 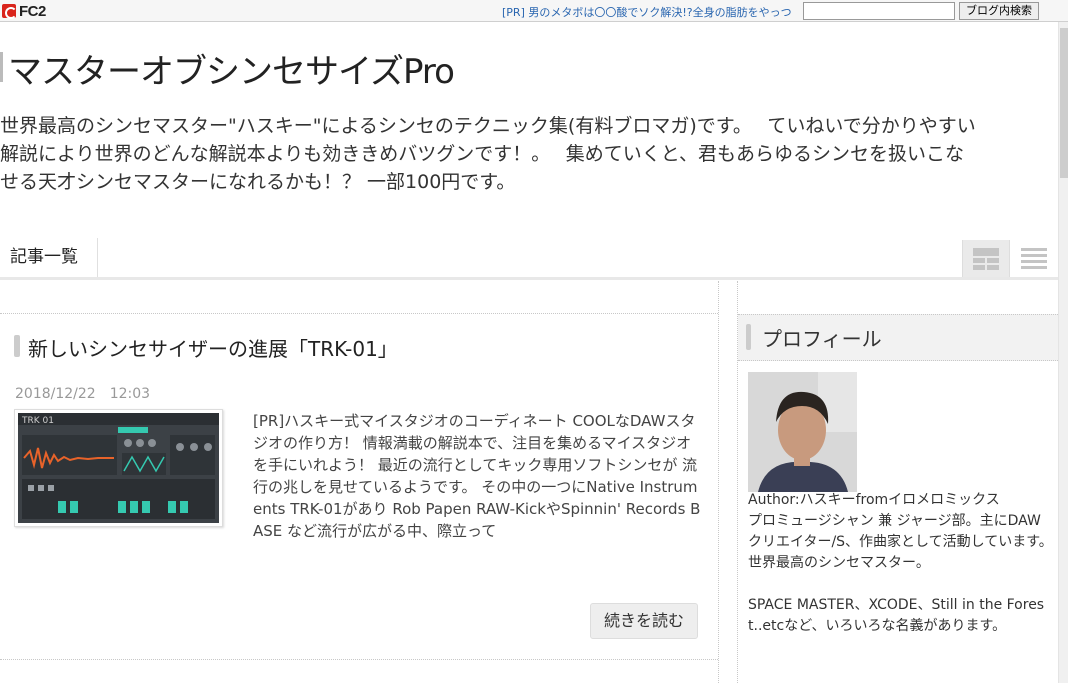 I want to click on profile-line: 世界最高のシンセマスター。, so click(x=839, y=563).